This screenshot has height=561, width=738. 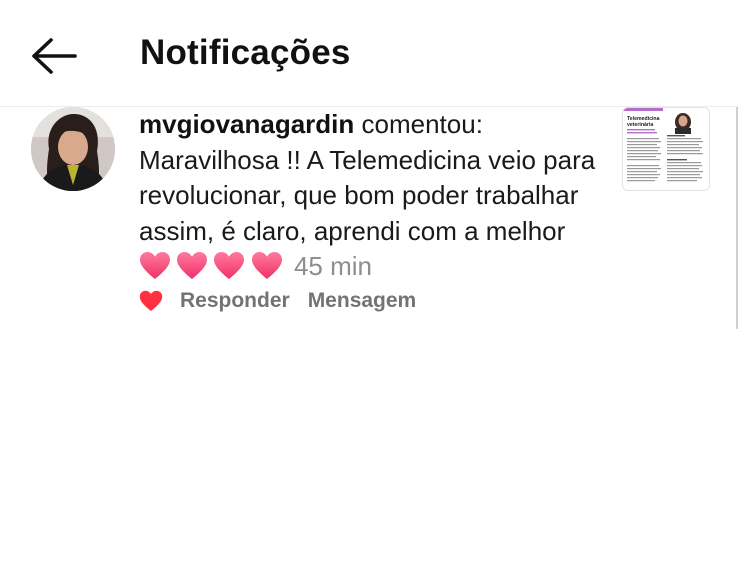 I want to click on article-preview-image: Telemedicina veterinária, so click(x=666, y=149).